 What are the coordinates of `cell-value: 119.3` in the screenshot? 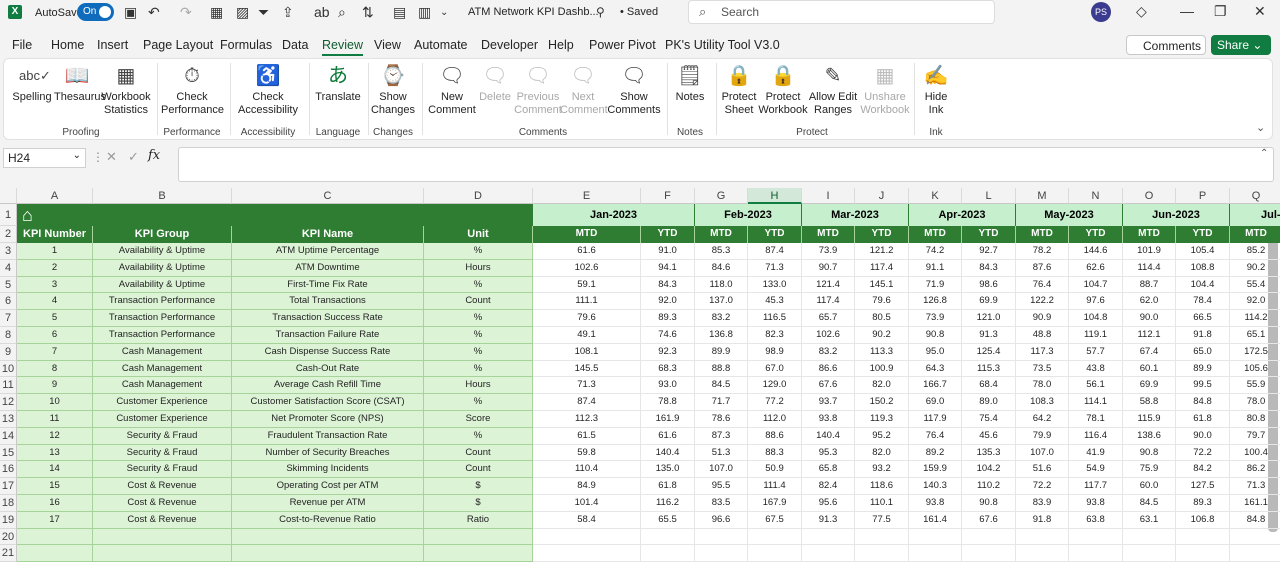 It's located at (882, 419).